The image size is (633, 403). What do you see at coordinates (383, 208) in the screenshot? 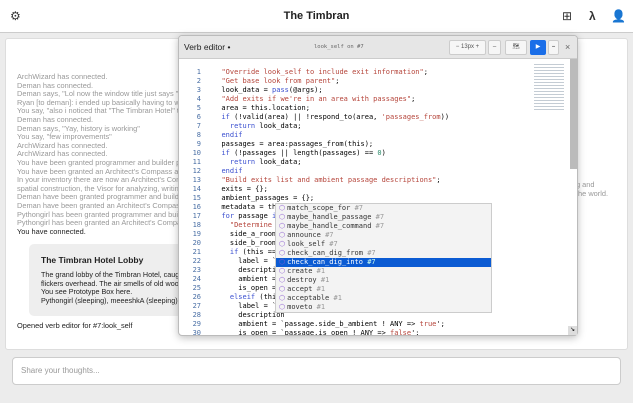
I see `autocomplete-item: ⬡ match_scope_for #7` at bounding box center [383, 208].